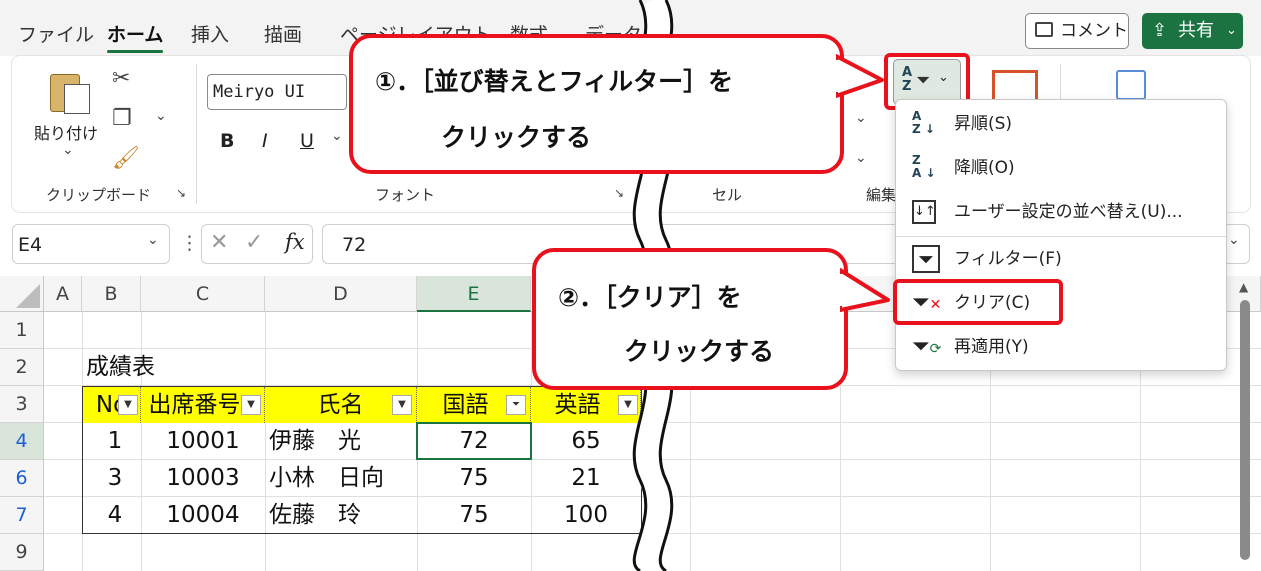  What do you see at coordinates (315, 441) in the screenshot?
I see `table-cell: 伊藤 光` at bounding box center [315, 441].